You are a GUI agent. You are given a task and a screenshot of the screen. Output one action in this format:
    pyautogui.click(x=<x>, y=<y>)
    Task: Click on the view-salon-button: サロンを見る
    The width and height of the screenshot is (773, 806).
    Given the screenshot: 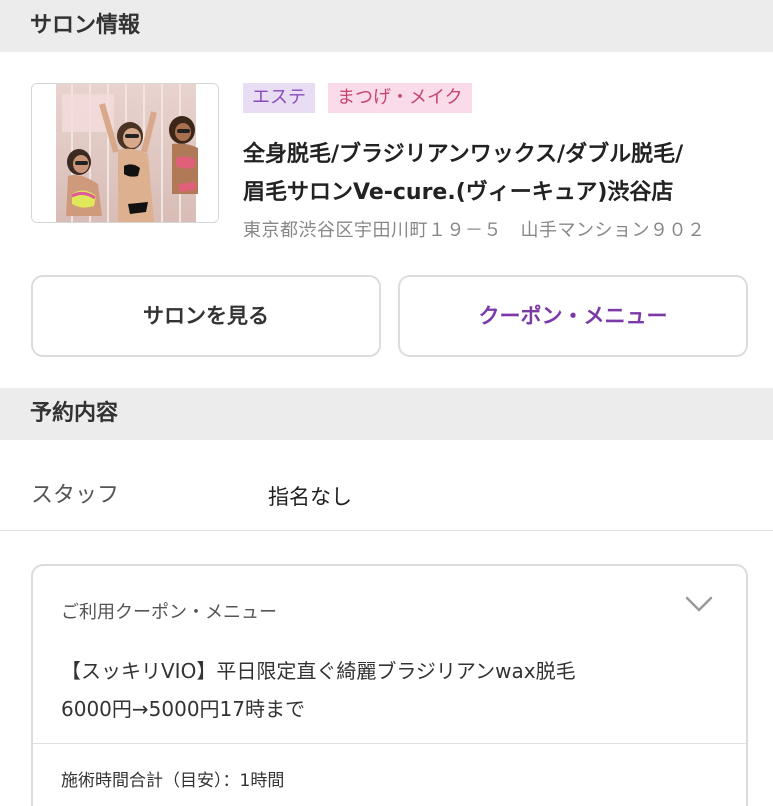 What is the action you would take?
    pyautogui.click(x=206, y=316)
    